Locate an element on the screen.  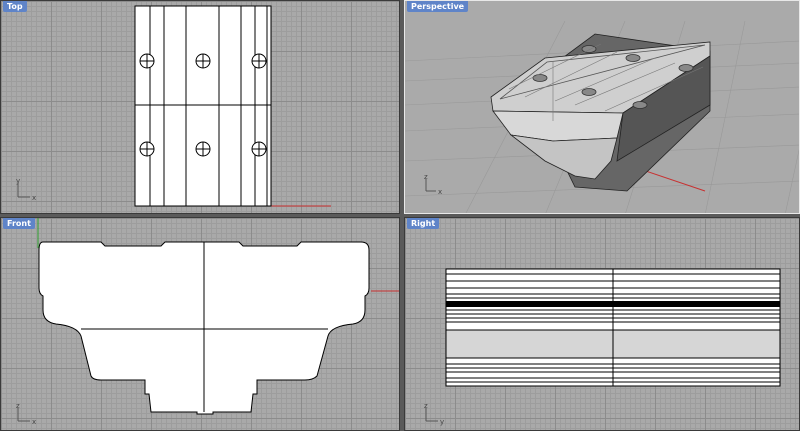
block-top-view is located at coordinates (203, 106).